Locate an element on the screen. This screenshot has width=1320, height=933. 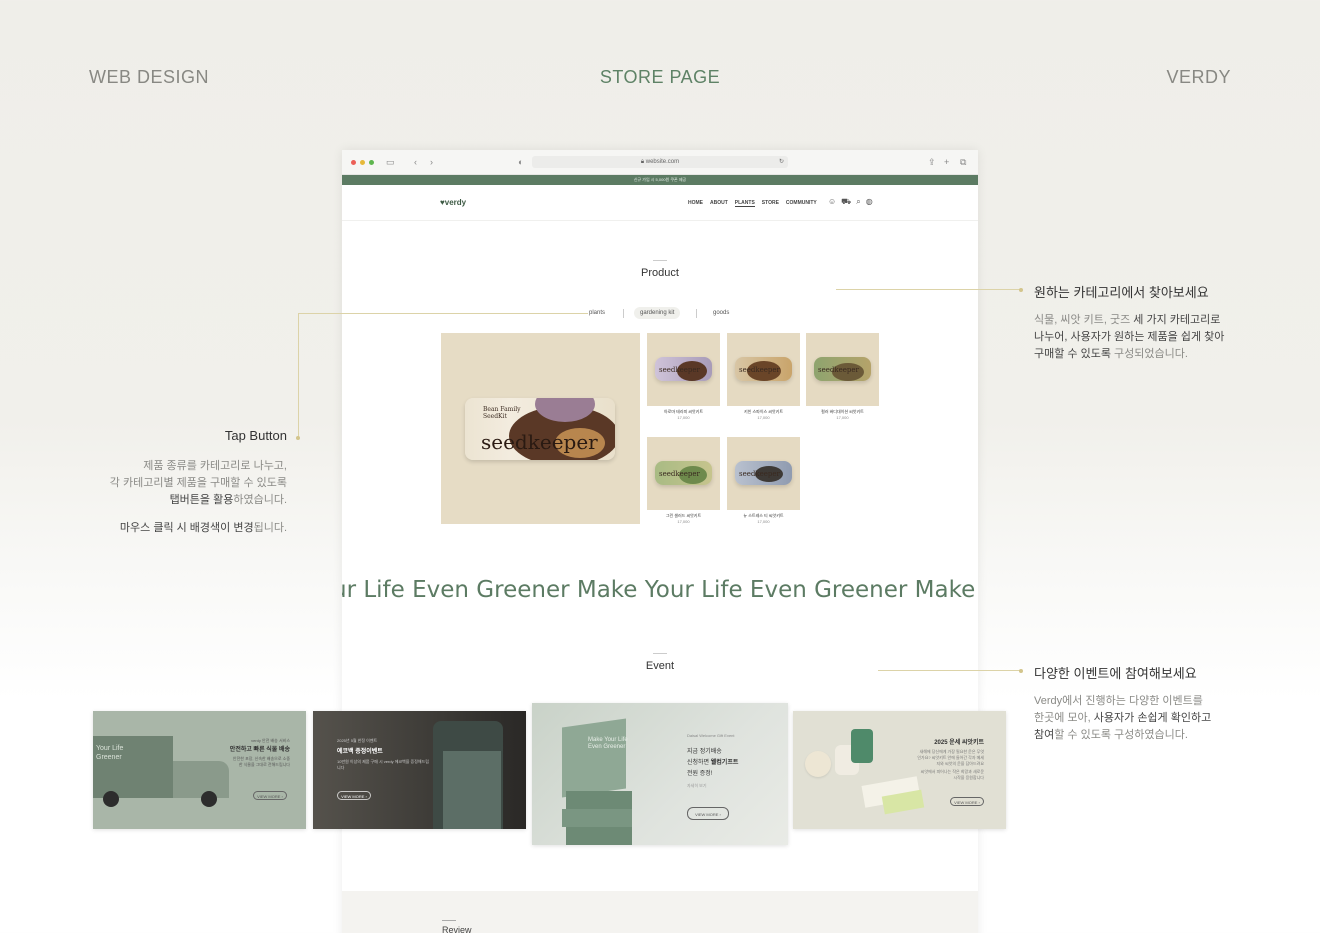
category-tabs: plants gardening kit goods is located at coordinates (662, 313).